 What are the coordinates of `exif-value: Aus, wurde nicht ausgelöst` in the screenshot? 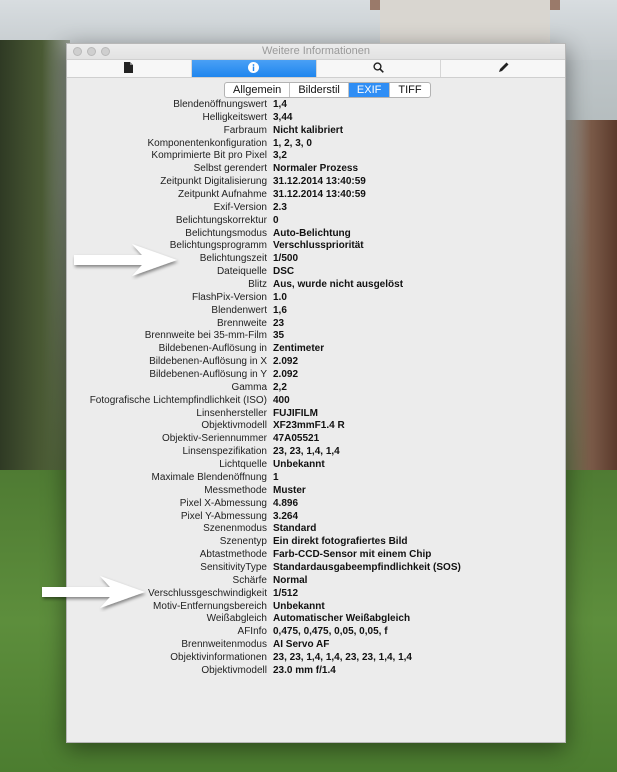 It's located at (337, 285).